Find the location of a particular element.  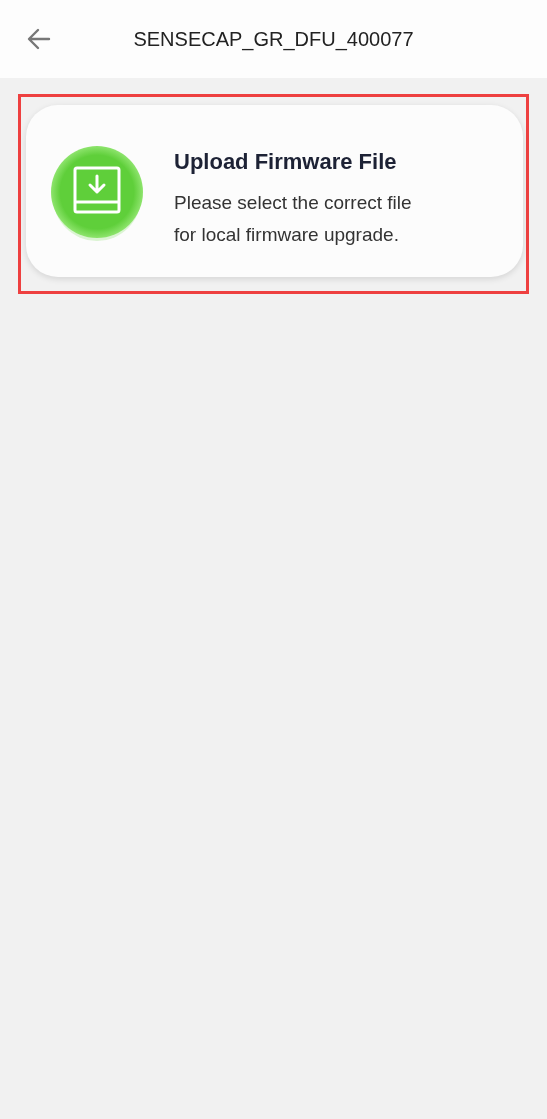

screen-title: SENSECAP_GR_DFU_400077 is located at coordinates (273, 39).